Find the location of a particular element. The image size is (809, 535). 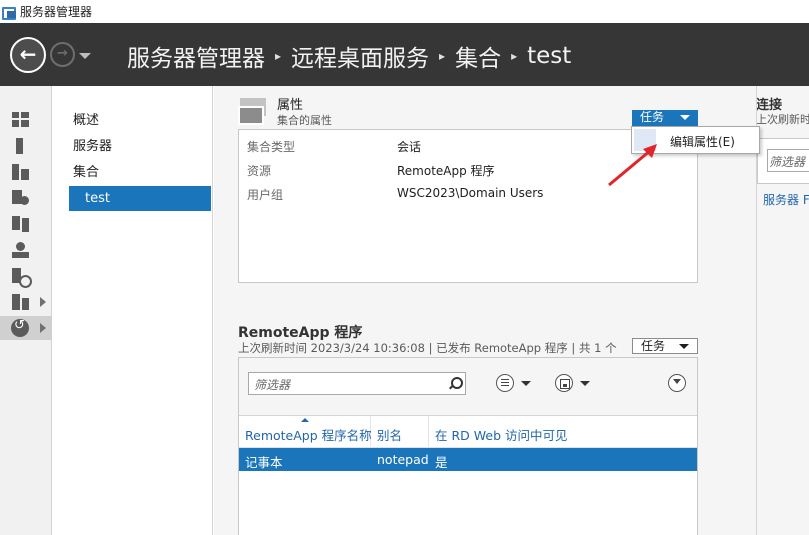

rail-local-server is located at coordinates (26, 146).